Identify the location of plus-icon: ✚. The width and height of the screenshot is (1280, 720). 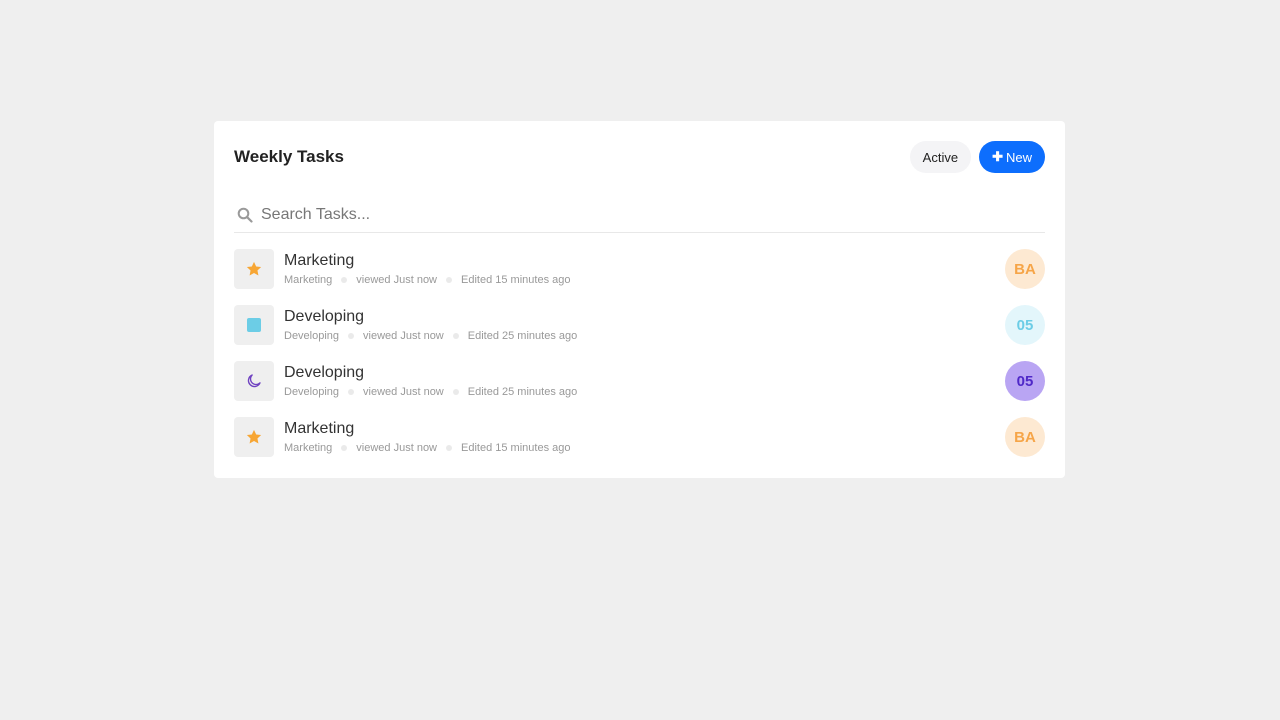
(997, 156).